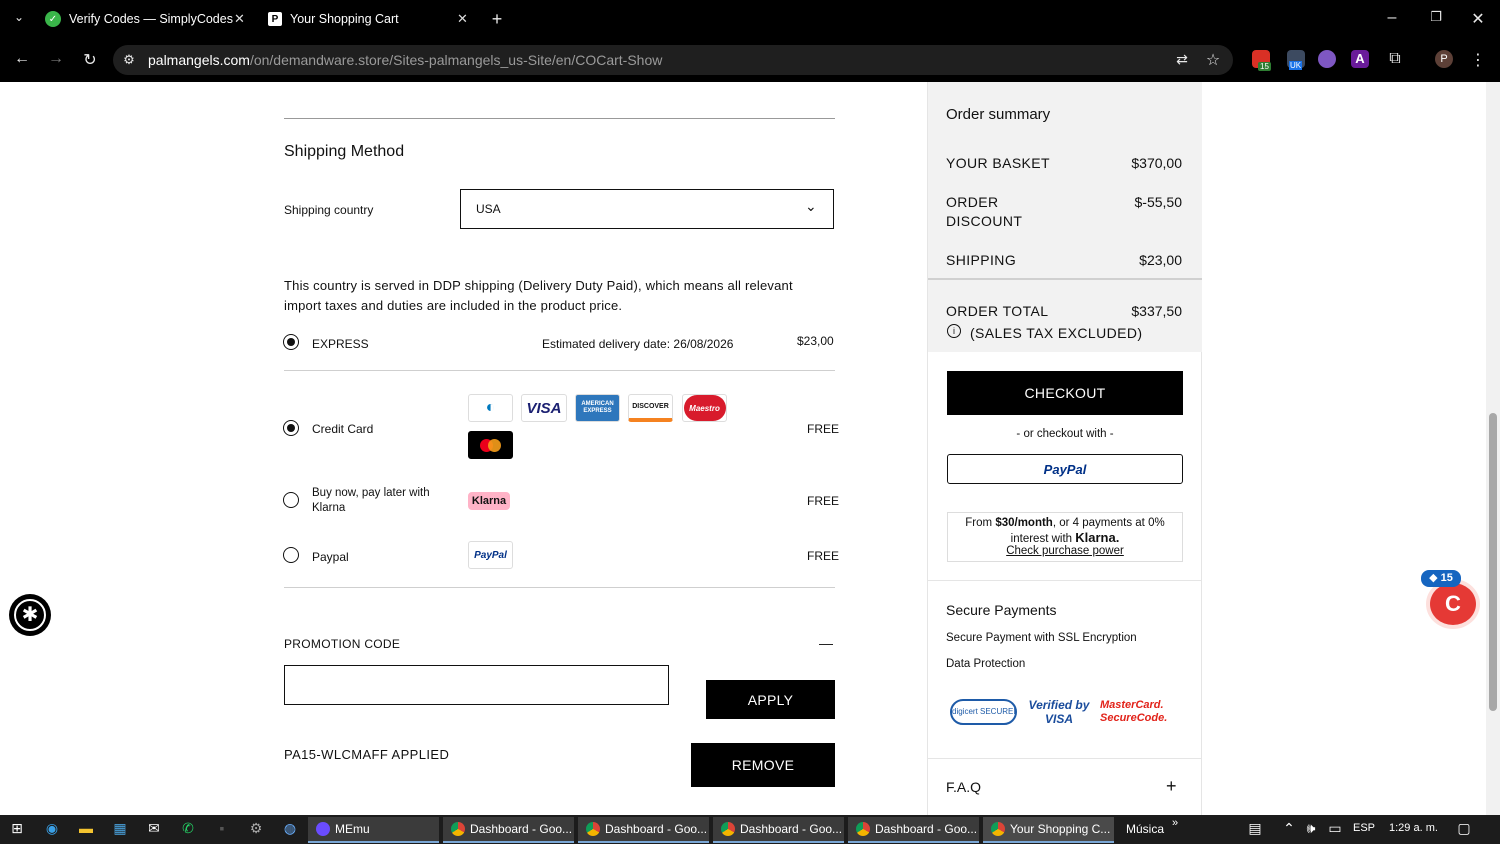 The image size is (1500, 844). I want to click on url-host: palmangels.com, so click(199, 60).